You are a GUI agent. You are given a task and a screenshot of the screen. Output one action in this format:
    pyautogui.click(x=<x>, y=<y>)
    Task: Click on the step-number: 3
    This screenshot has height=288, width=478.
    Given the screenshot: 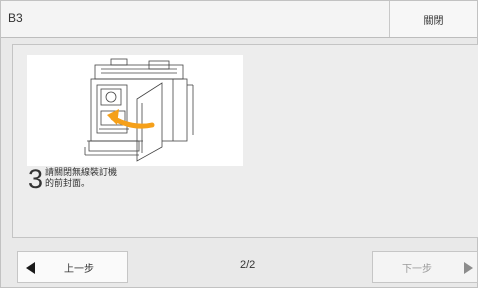 What is the action you would take?
    pyautogui.click(x=36, y=179)
    